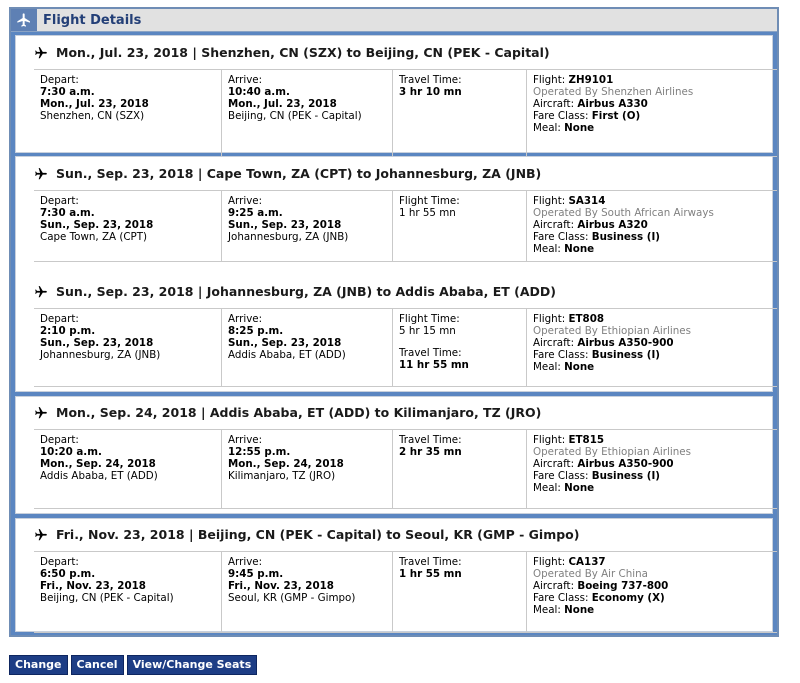 The image size is (800, 683). What do you see at coordinates (259, 92) in the screenshot?
I see `arrive-time: 10:40 a.m.` at bounding box center [259, 92].